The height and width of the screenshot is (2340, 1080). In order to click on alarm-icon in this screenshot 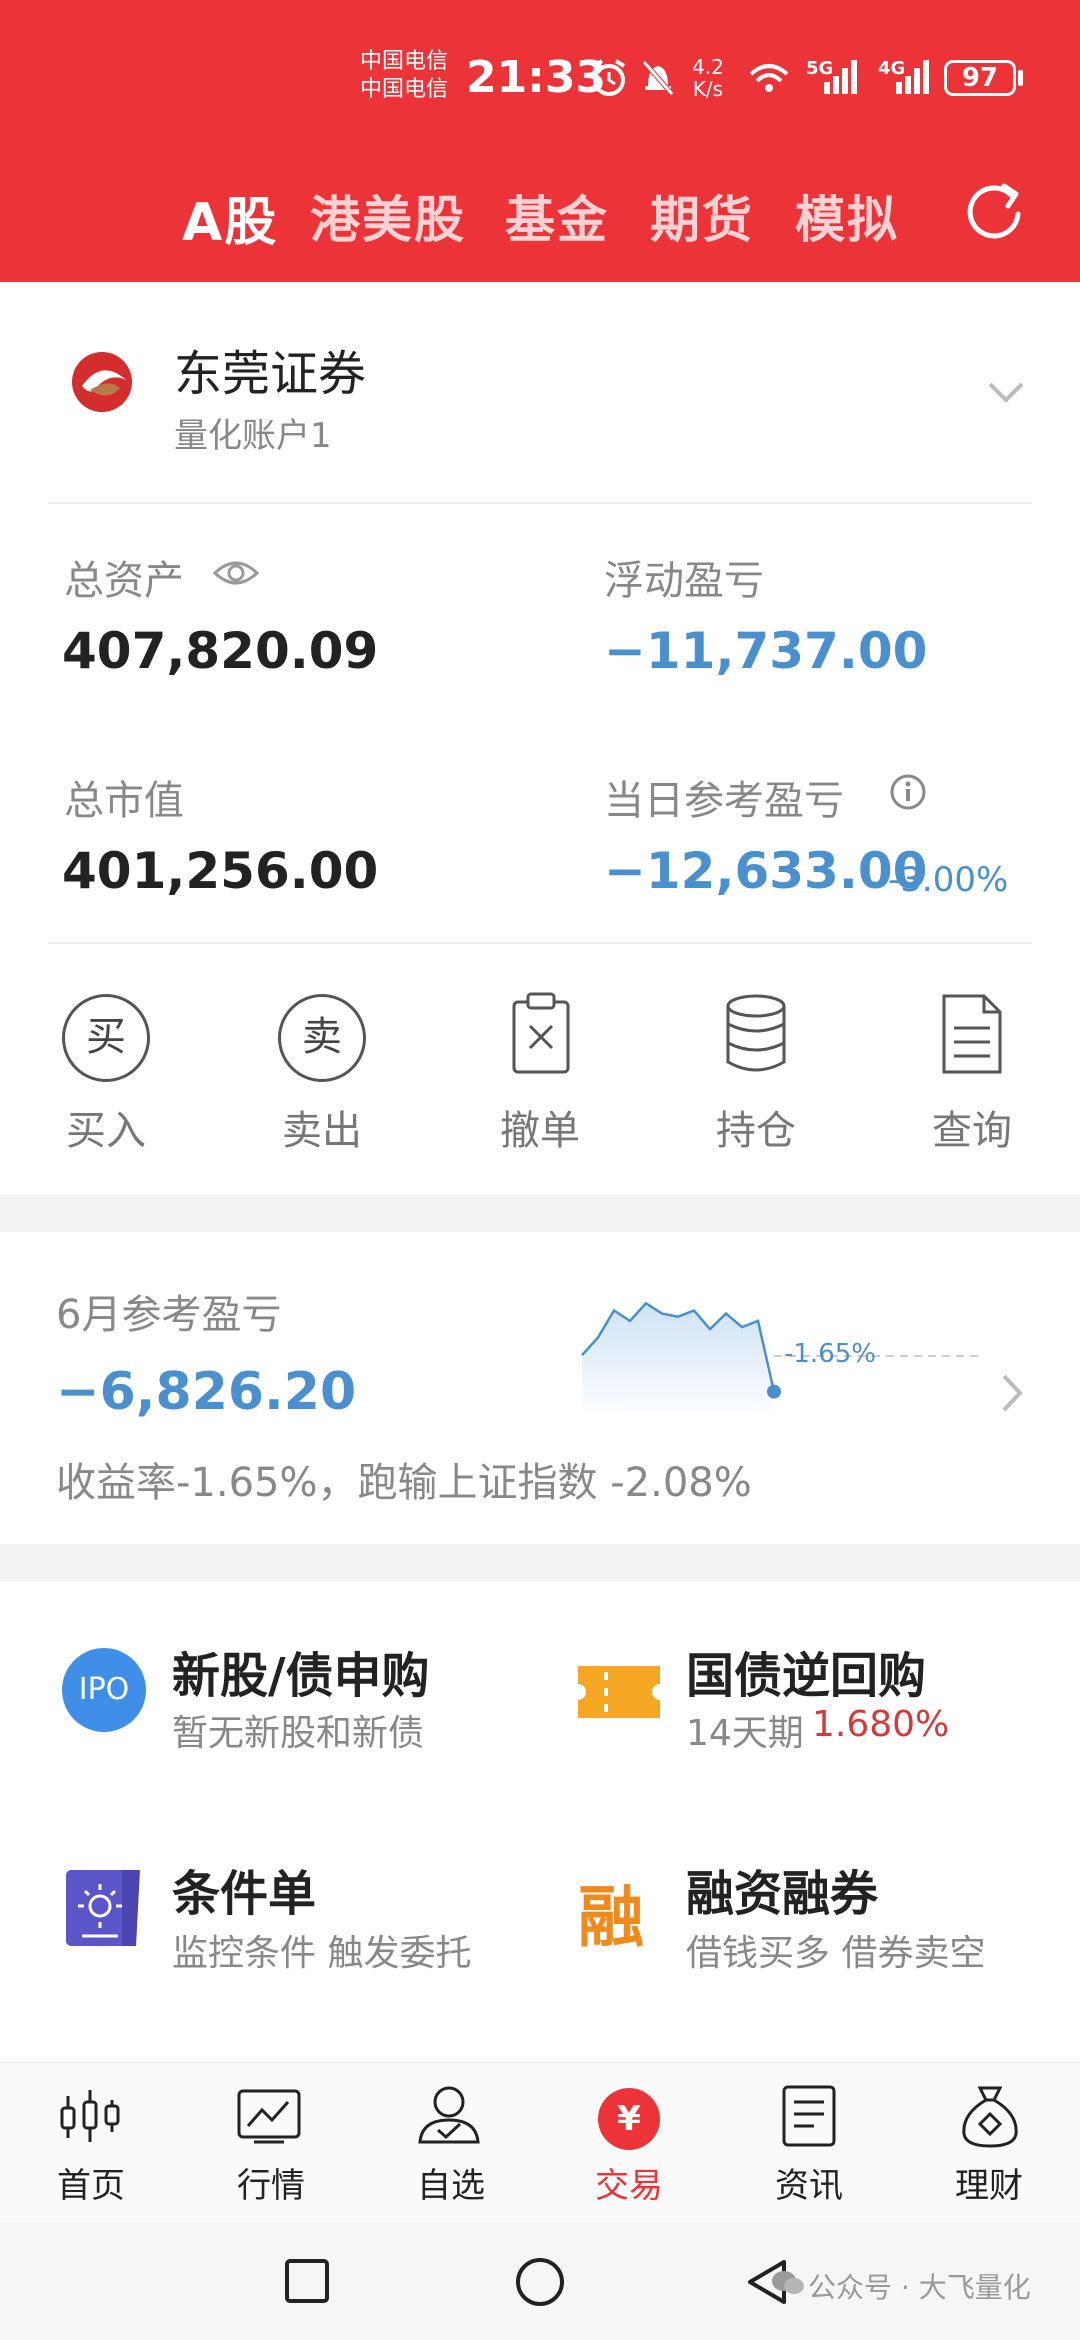, I will do `click(609, 77)`.